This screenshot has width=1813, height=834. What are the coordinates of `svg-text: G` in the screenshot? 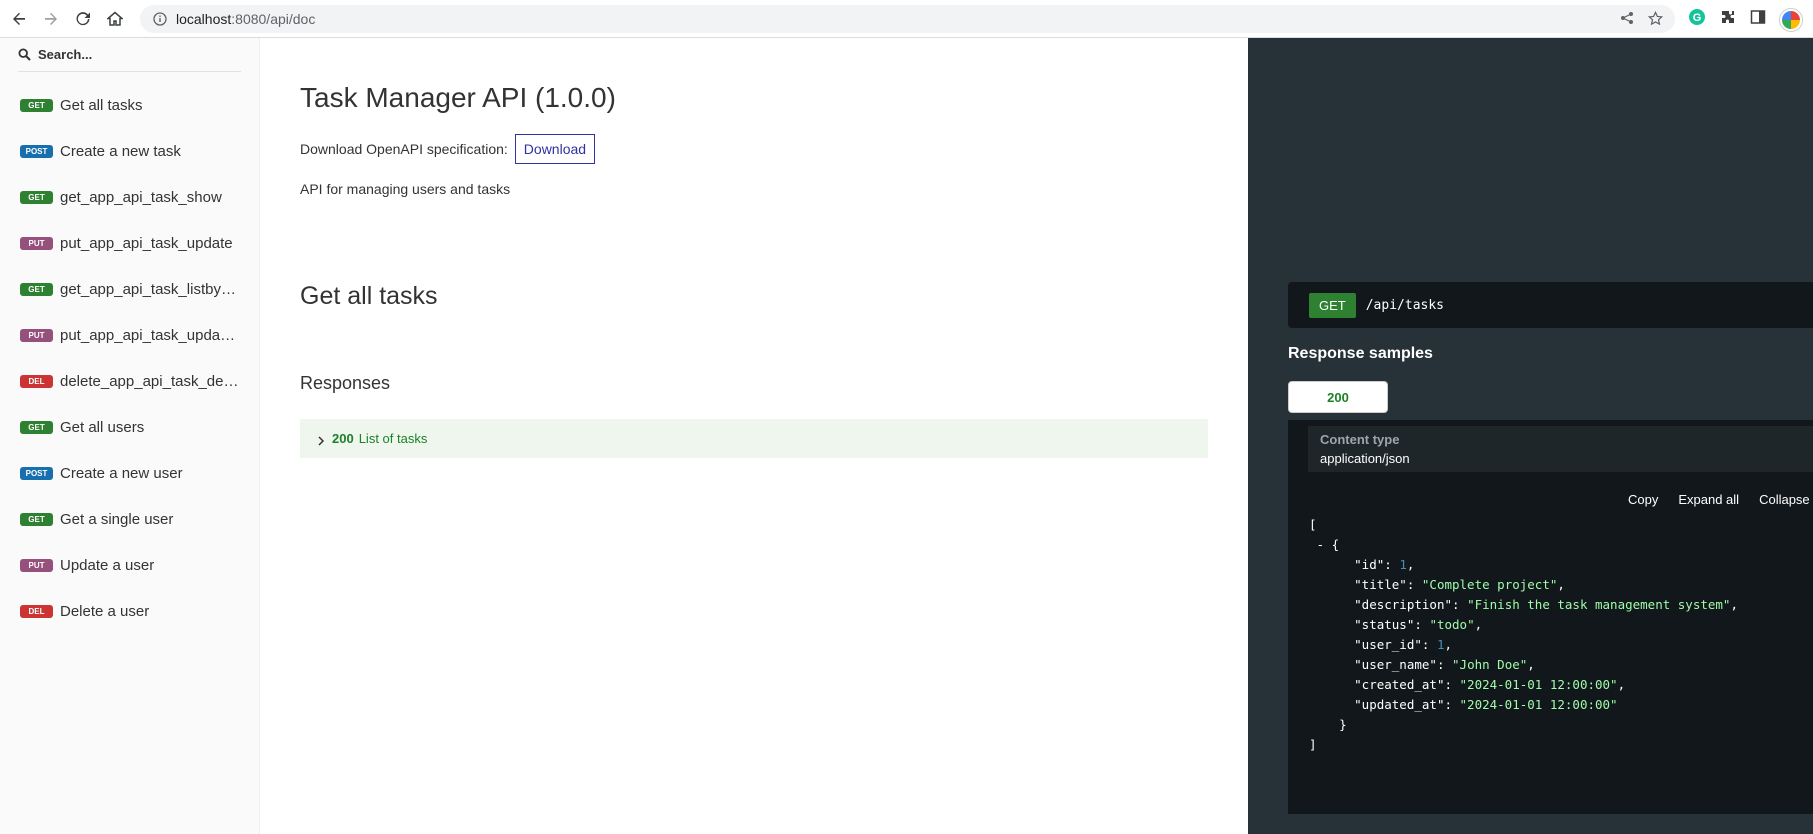 It's located at (1697, 18).